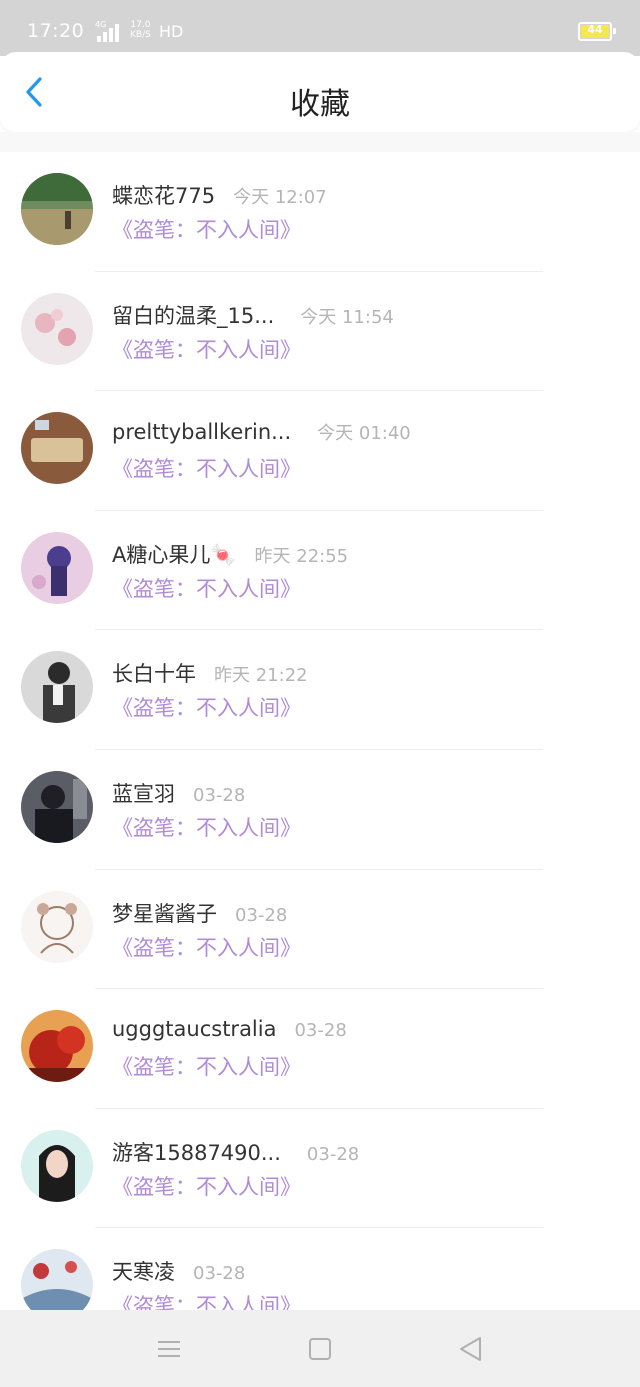 This screenshot has width=640, height=1387. Describe the element at coordinates (320, 1049) in the screenshot. I see `list-item: ugggtaucstralia 03-28 《盗笔：不入人间》` at that location.